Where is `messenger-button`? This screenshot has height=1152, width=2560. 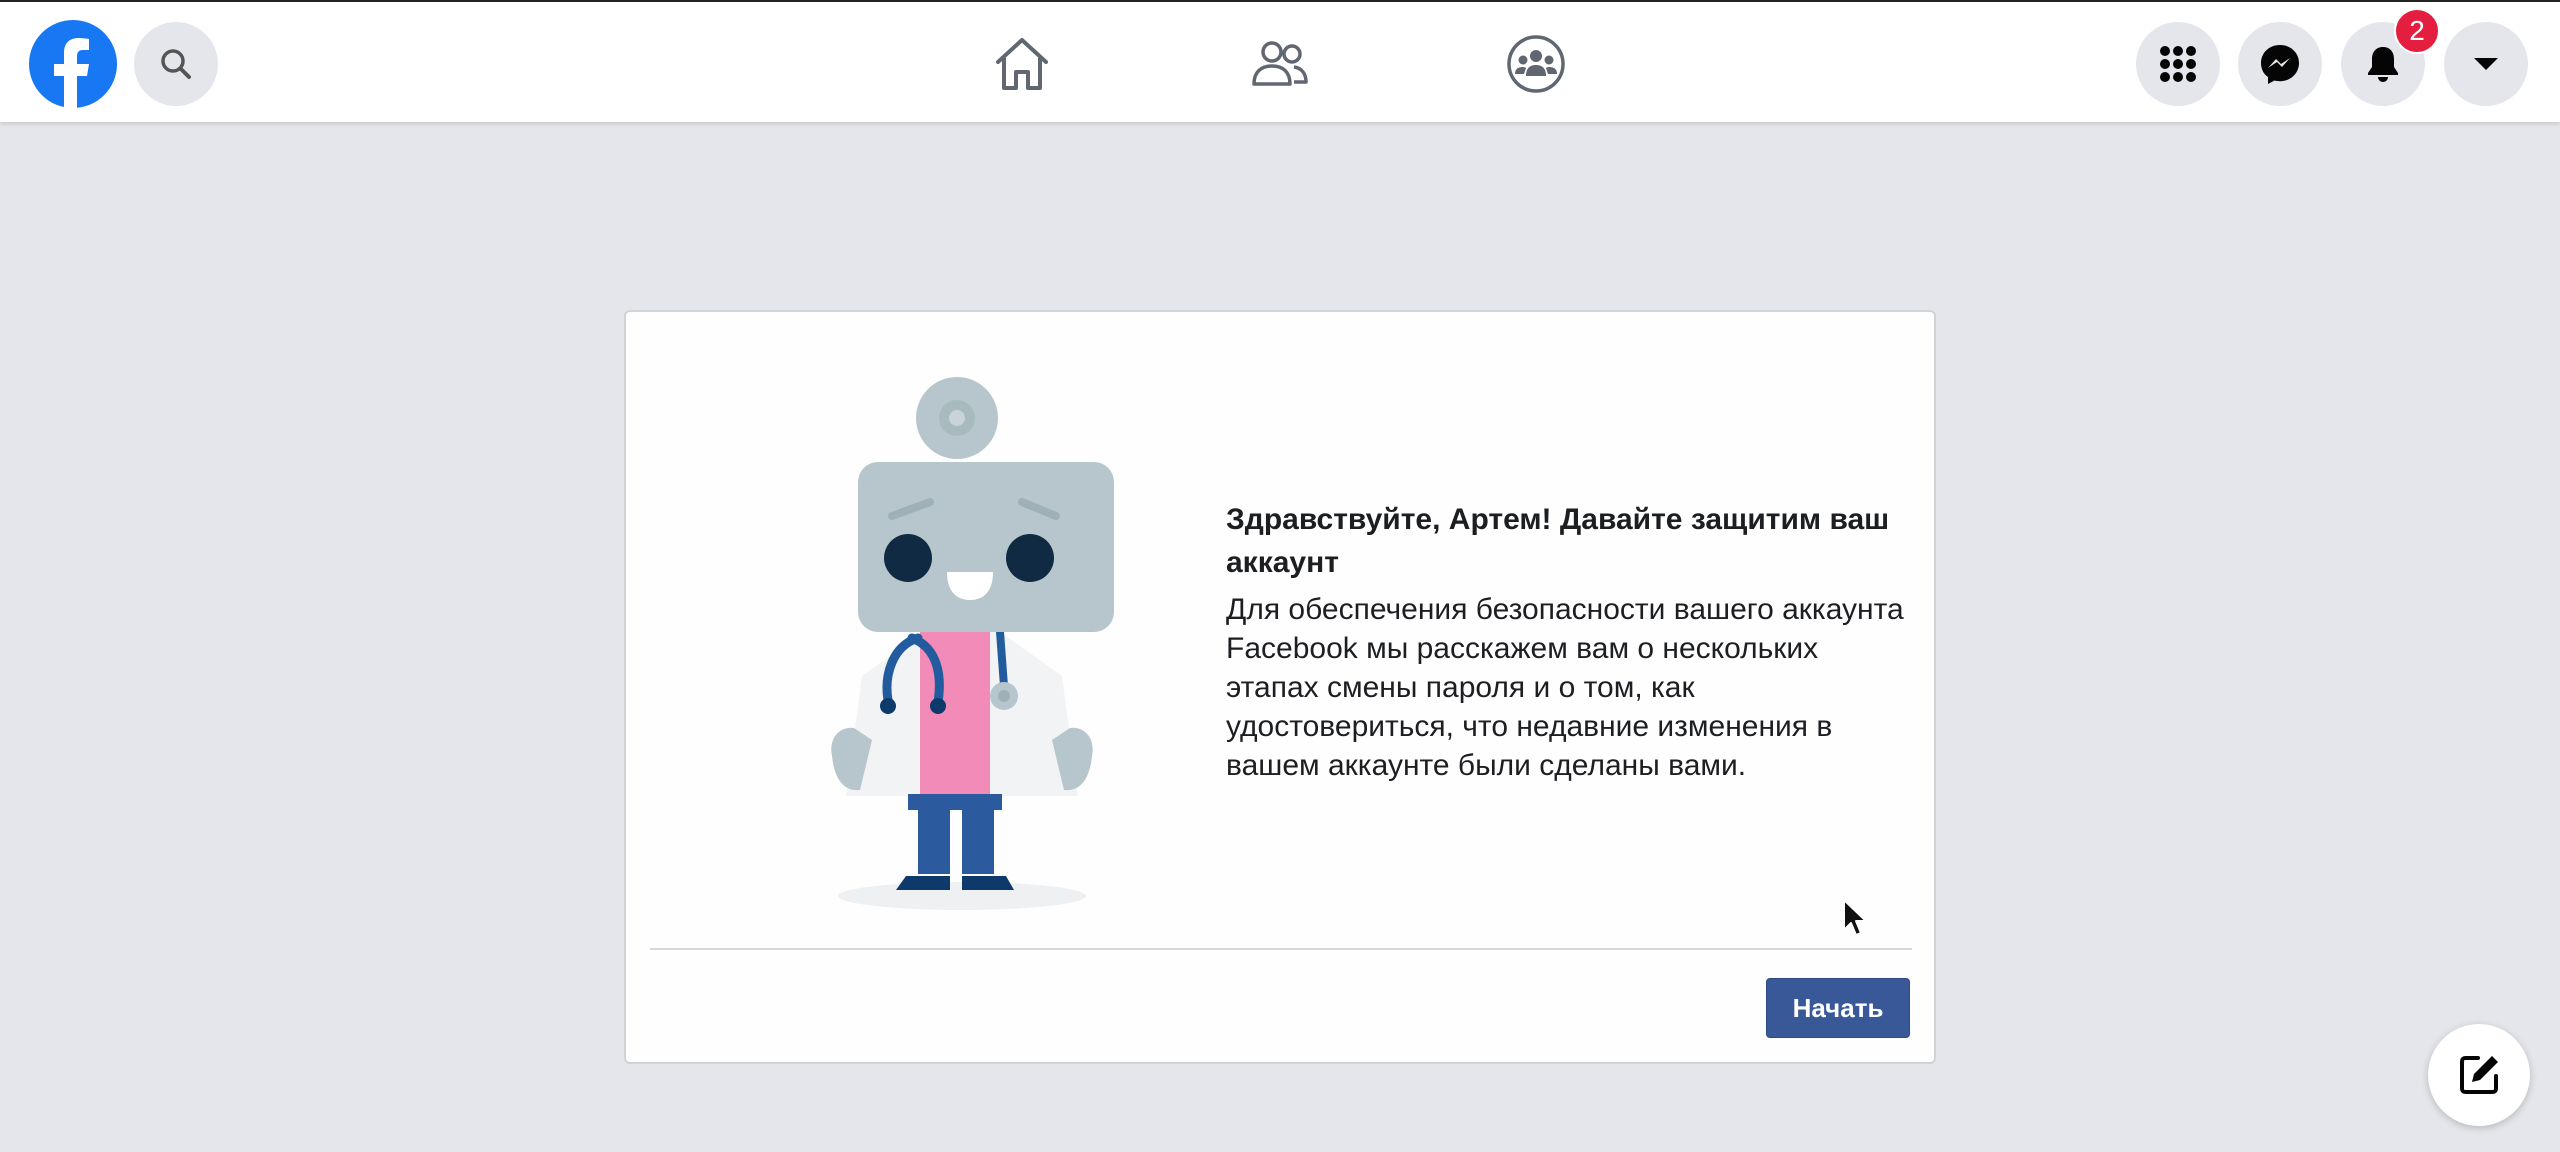 messenger-button is located at coordinates (2280, 64).